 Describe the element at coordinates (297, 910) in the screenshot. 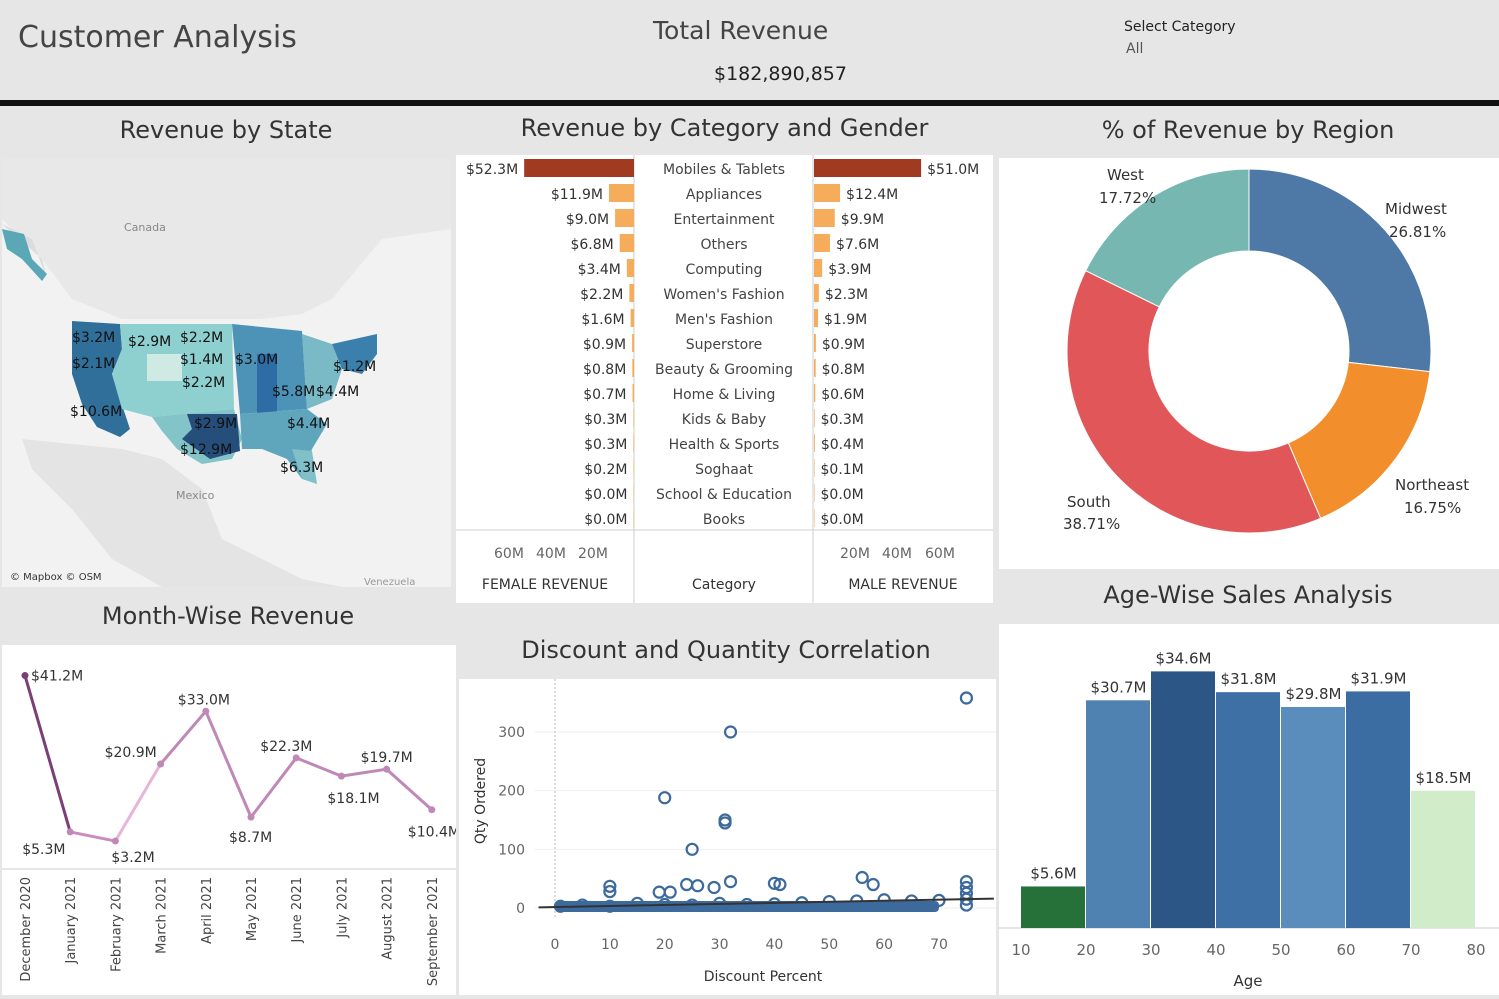

I see `month-tick-label: June 2021` at that location.